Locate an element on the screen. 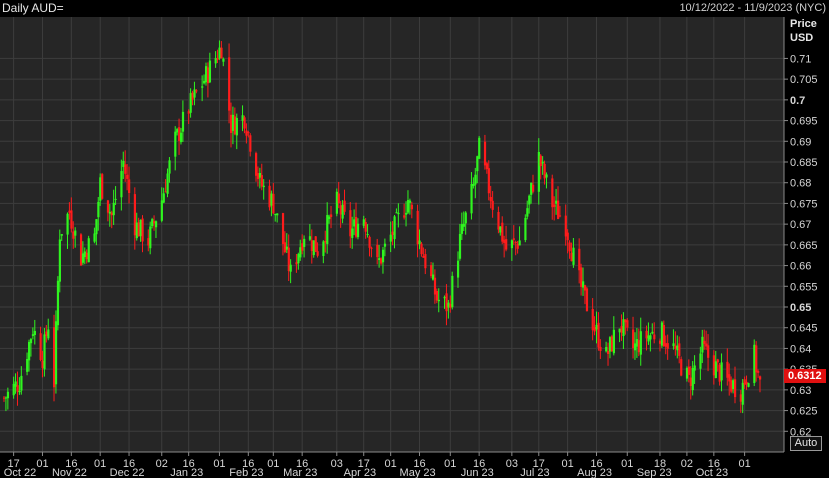  price-tick-label: 0.675 is located at coordinates (804, 204).